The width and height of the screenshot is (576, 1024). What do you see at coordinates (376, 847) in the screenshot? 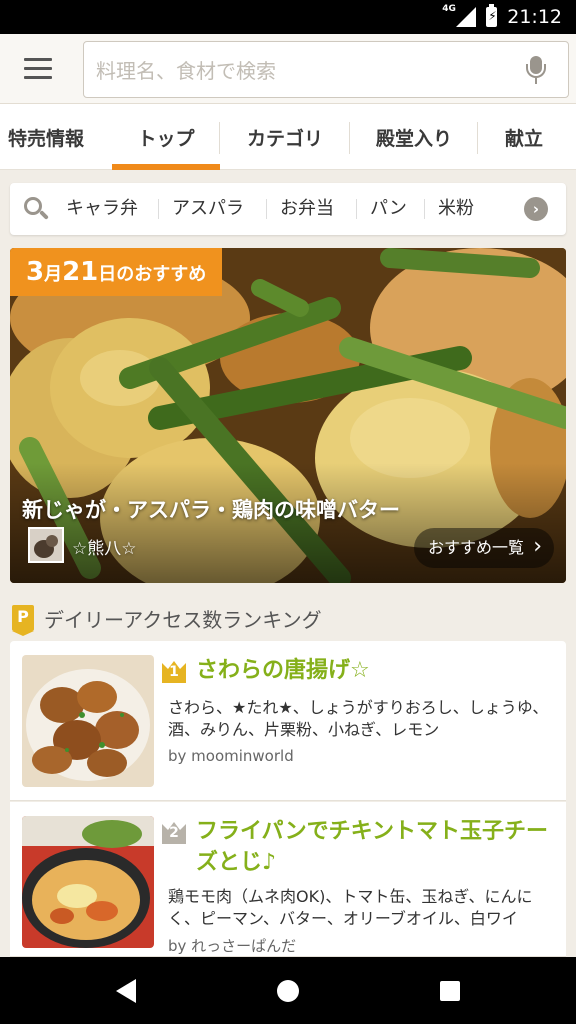
I see `recipe-title: フライパンでチキントマト玉子チーズとじ♪` at bounding box center [376, 847].